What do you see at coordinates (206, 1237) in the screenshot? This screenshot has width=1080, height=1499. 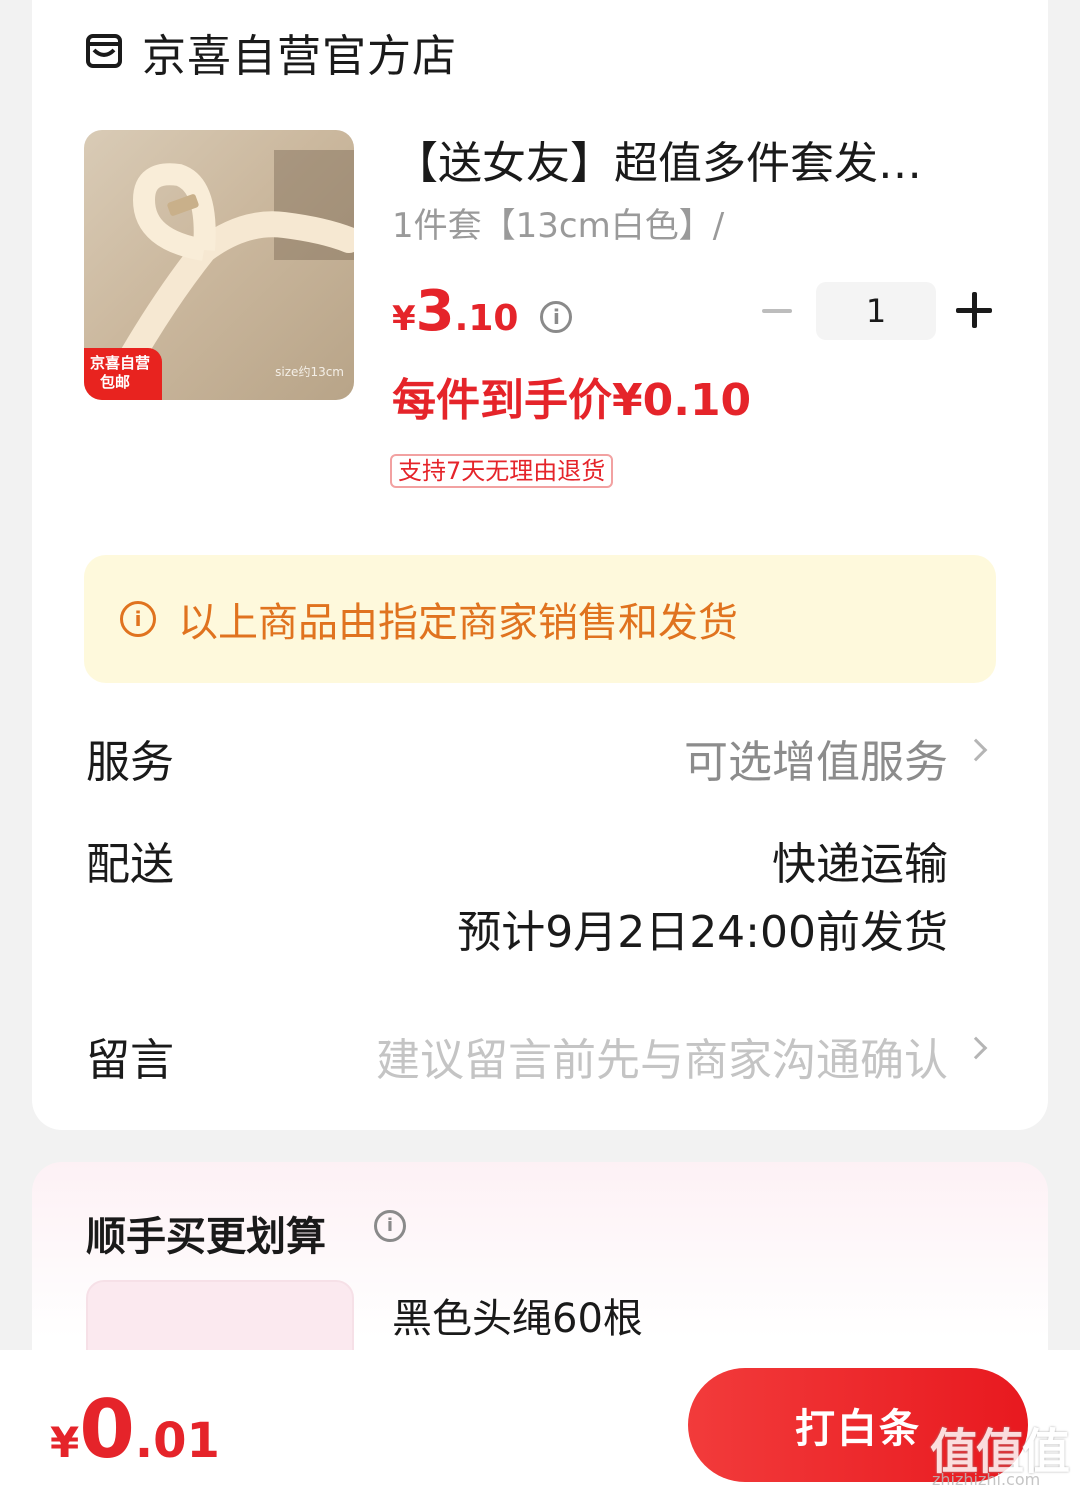 I see `upsell-title: 顺手买更划算` at bounding box center [206, 1237].